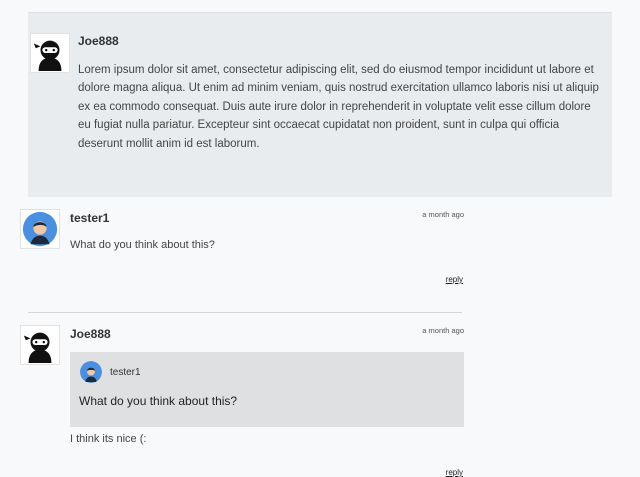 Image resolution: width=640 pixels, height=477 pixels. I want to click on post-author: Joe888, so click(98, 41).